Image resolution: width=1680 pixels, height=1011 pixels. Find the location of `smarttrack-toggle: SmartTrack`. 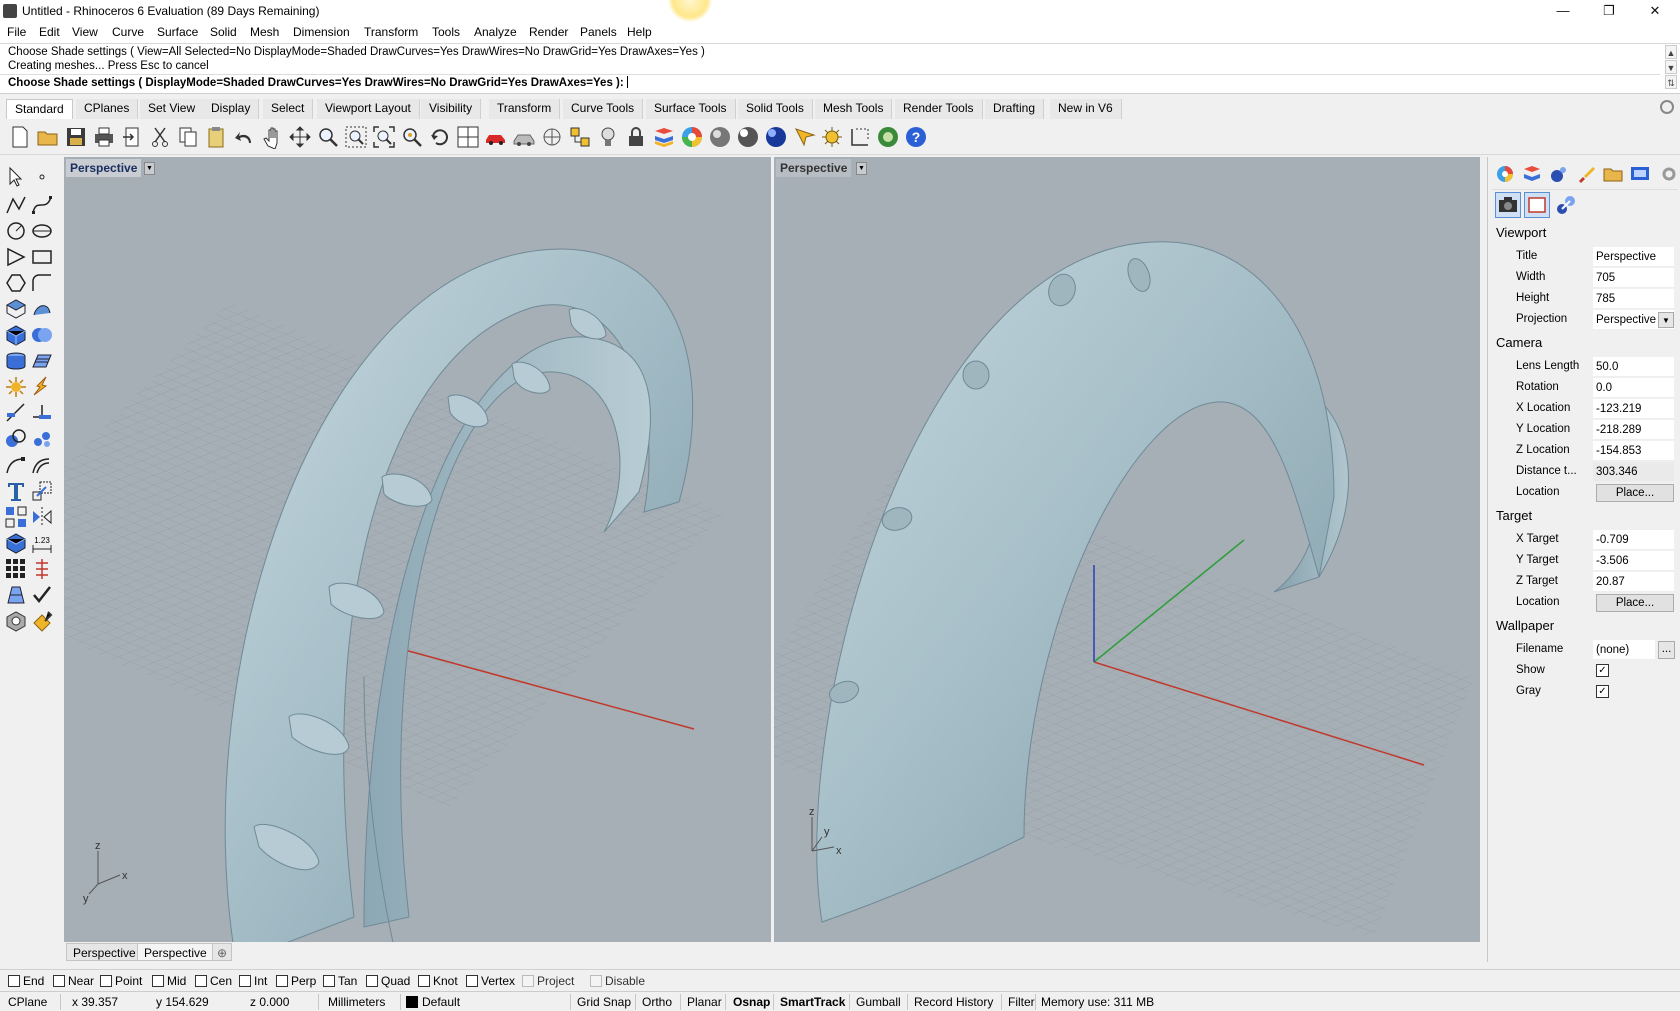

smarttrack-toggle: SmartTrack is located at coordinates (812, 1002).